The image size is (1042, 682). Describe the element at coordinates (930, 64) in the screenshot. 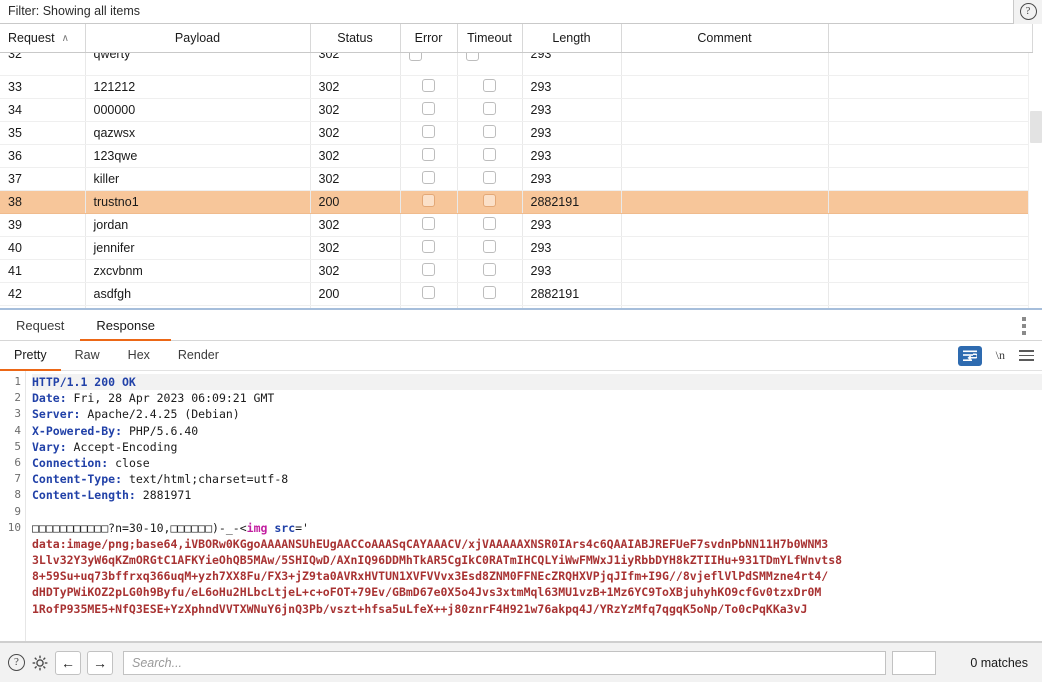

I see `cell-spacer` at that location.